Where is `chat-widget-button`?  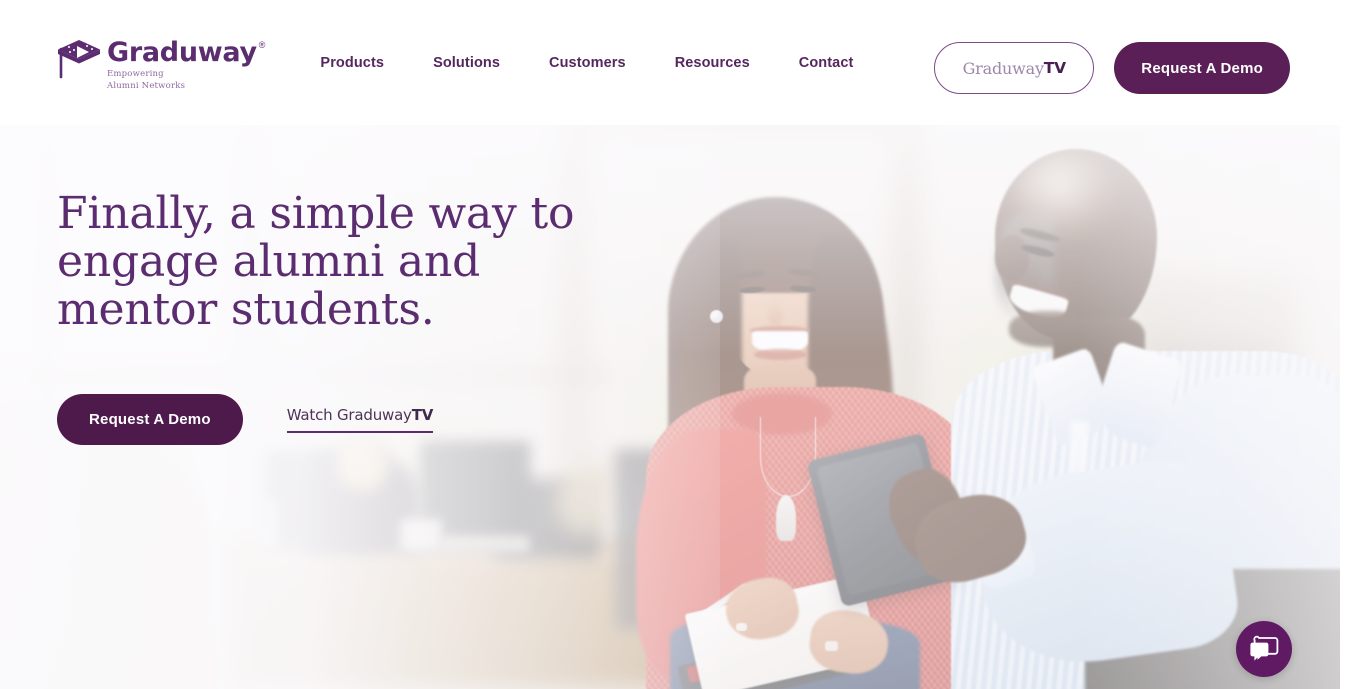 chat-widget-button is located at coordinates (1264, 649).